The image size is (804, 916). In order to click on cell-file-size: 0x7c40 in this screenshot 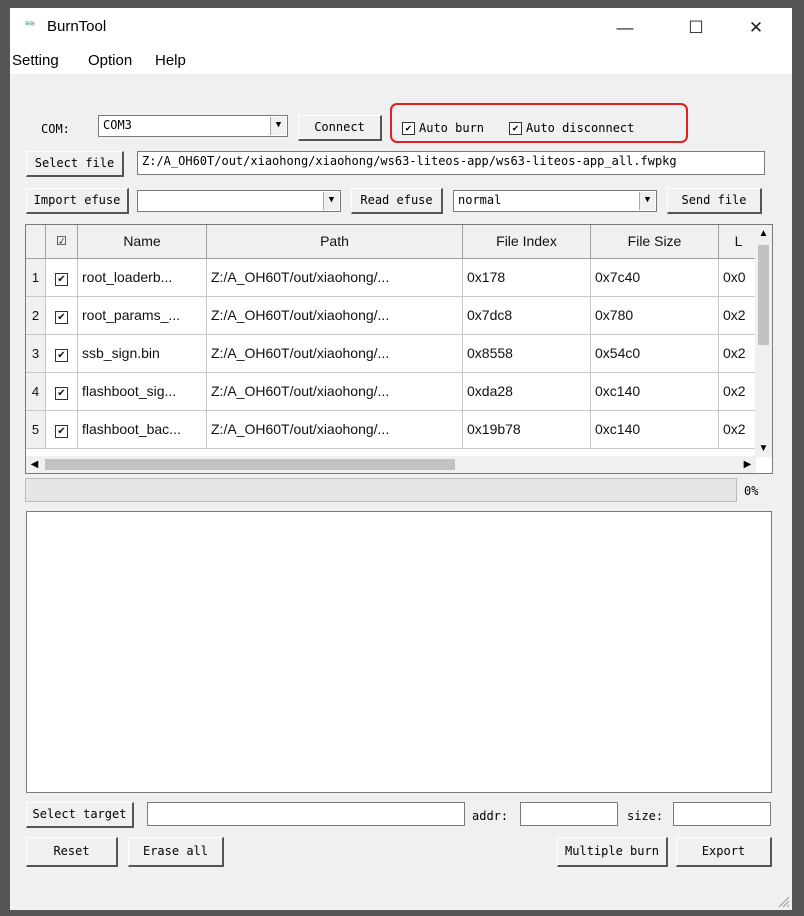, I will do `click(655, 278)`.